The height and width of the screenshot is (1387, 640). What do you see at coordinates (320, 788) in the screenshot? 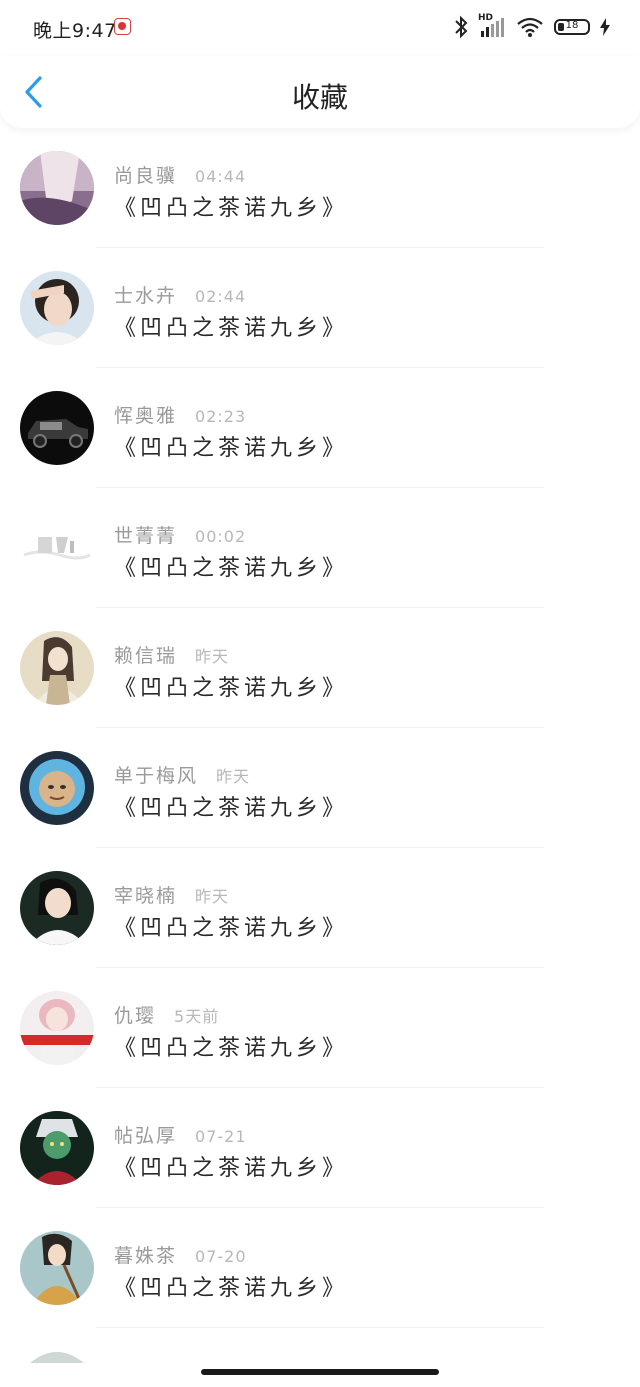
I see `list-item: 单于梅风 昨天 《凹凸之茶诺九乡》` at bounding box center [320, 788].